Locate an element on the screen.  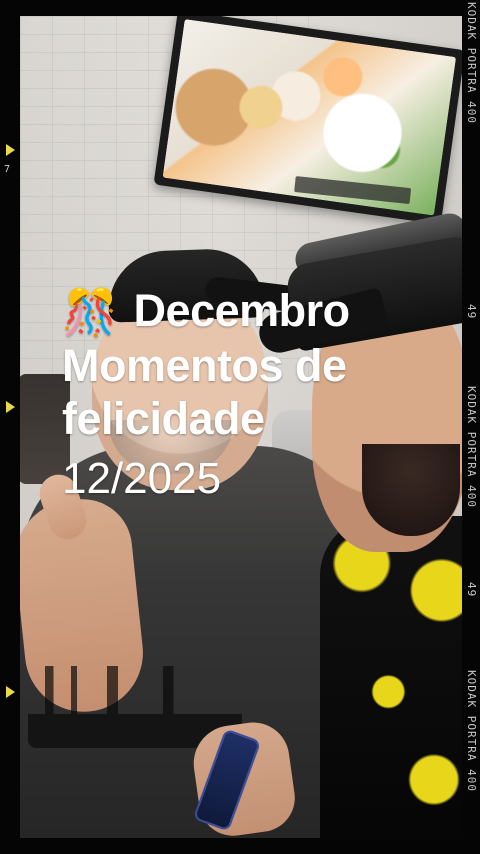
film-bottom-strip is located at coordinates (240, 846).